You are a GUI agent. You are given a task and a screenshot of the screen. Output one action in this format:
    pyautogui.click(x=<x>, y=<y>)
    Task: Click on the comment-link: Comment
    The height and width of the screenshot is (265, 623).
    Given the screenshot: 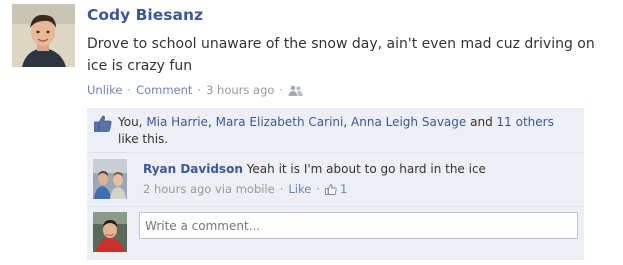 What is the action you would take?
    pyautogui.click(x=164, y=90)
    